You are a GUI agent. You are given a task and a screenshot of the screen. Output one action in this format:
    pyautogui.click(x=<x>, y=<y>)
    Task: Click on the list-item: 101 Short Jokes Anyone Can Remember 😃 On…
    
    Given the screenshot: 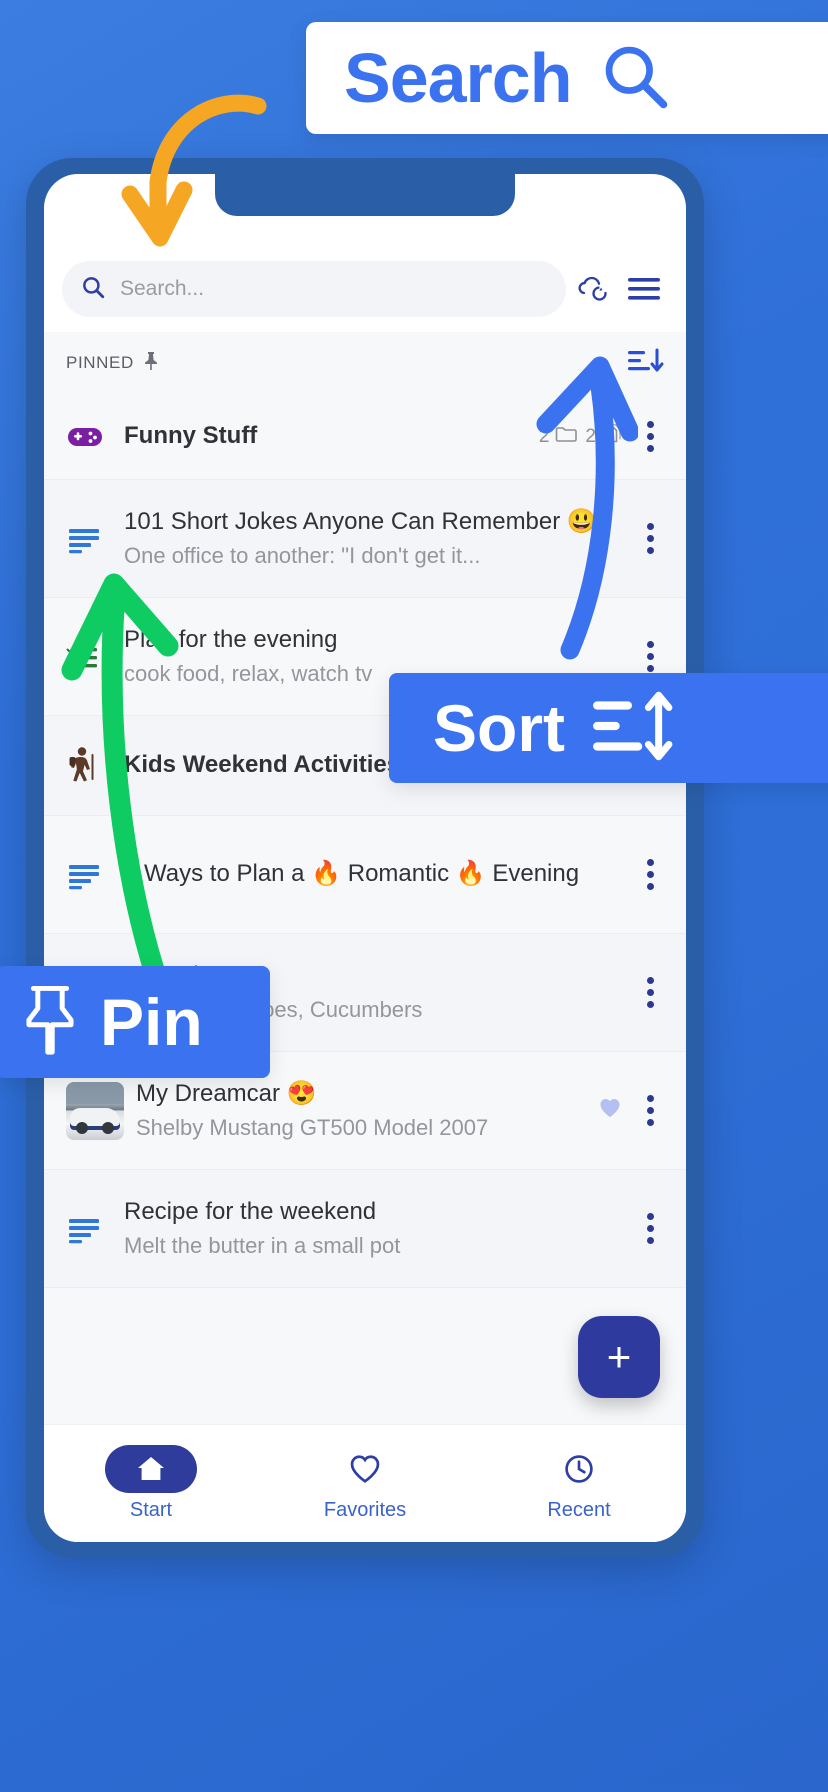 What is the action you would take?
    pyautogui.click(x=365, y=539)
    